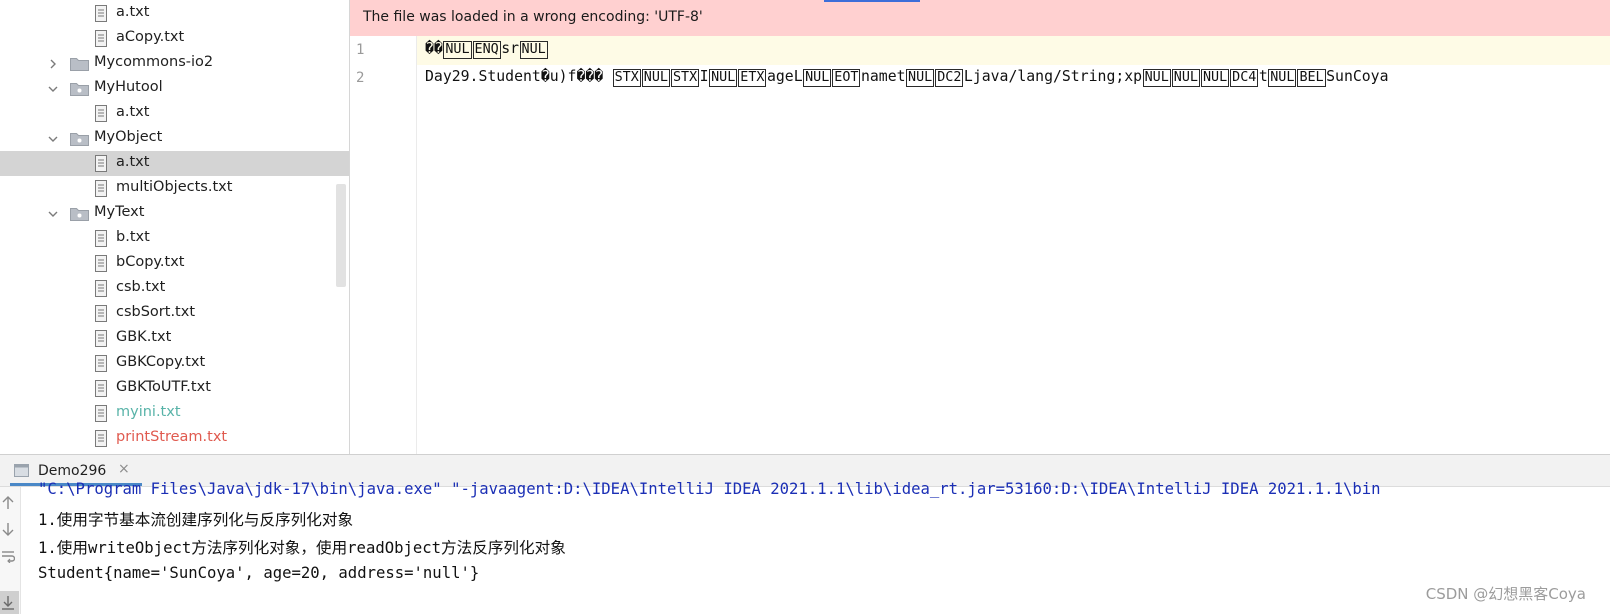 The image size is (1610, 614). What do you see at coordinates (483, 76) in the screenshot?
I see `code-text: Day29.Student` at bounding box center [483, 76].